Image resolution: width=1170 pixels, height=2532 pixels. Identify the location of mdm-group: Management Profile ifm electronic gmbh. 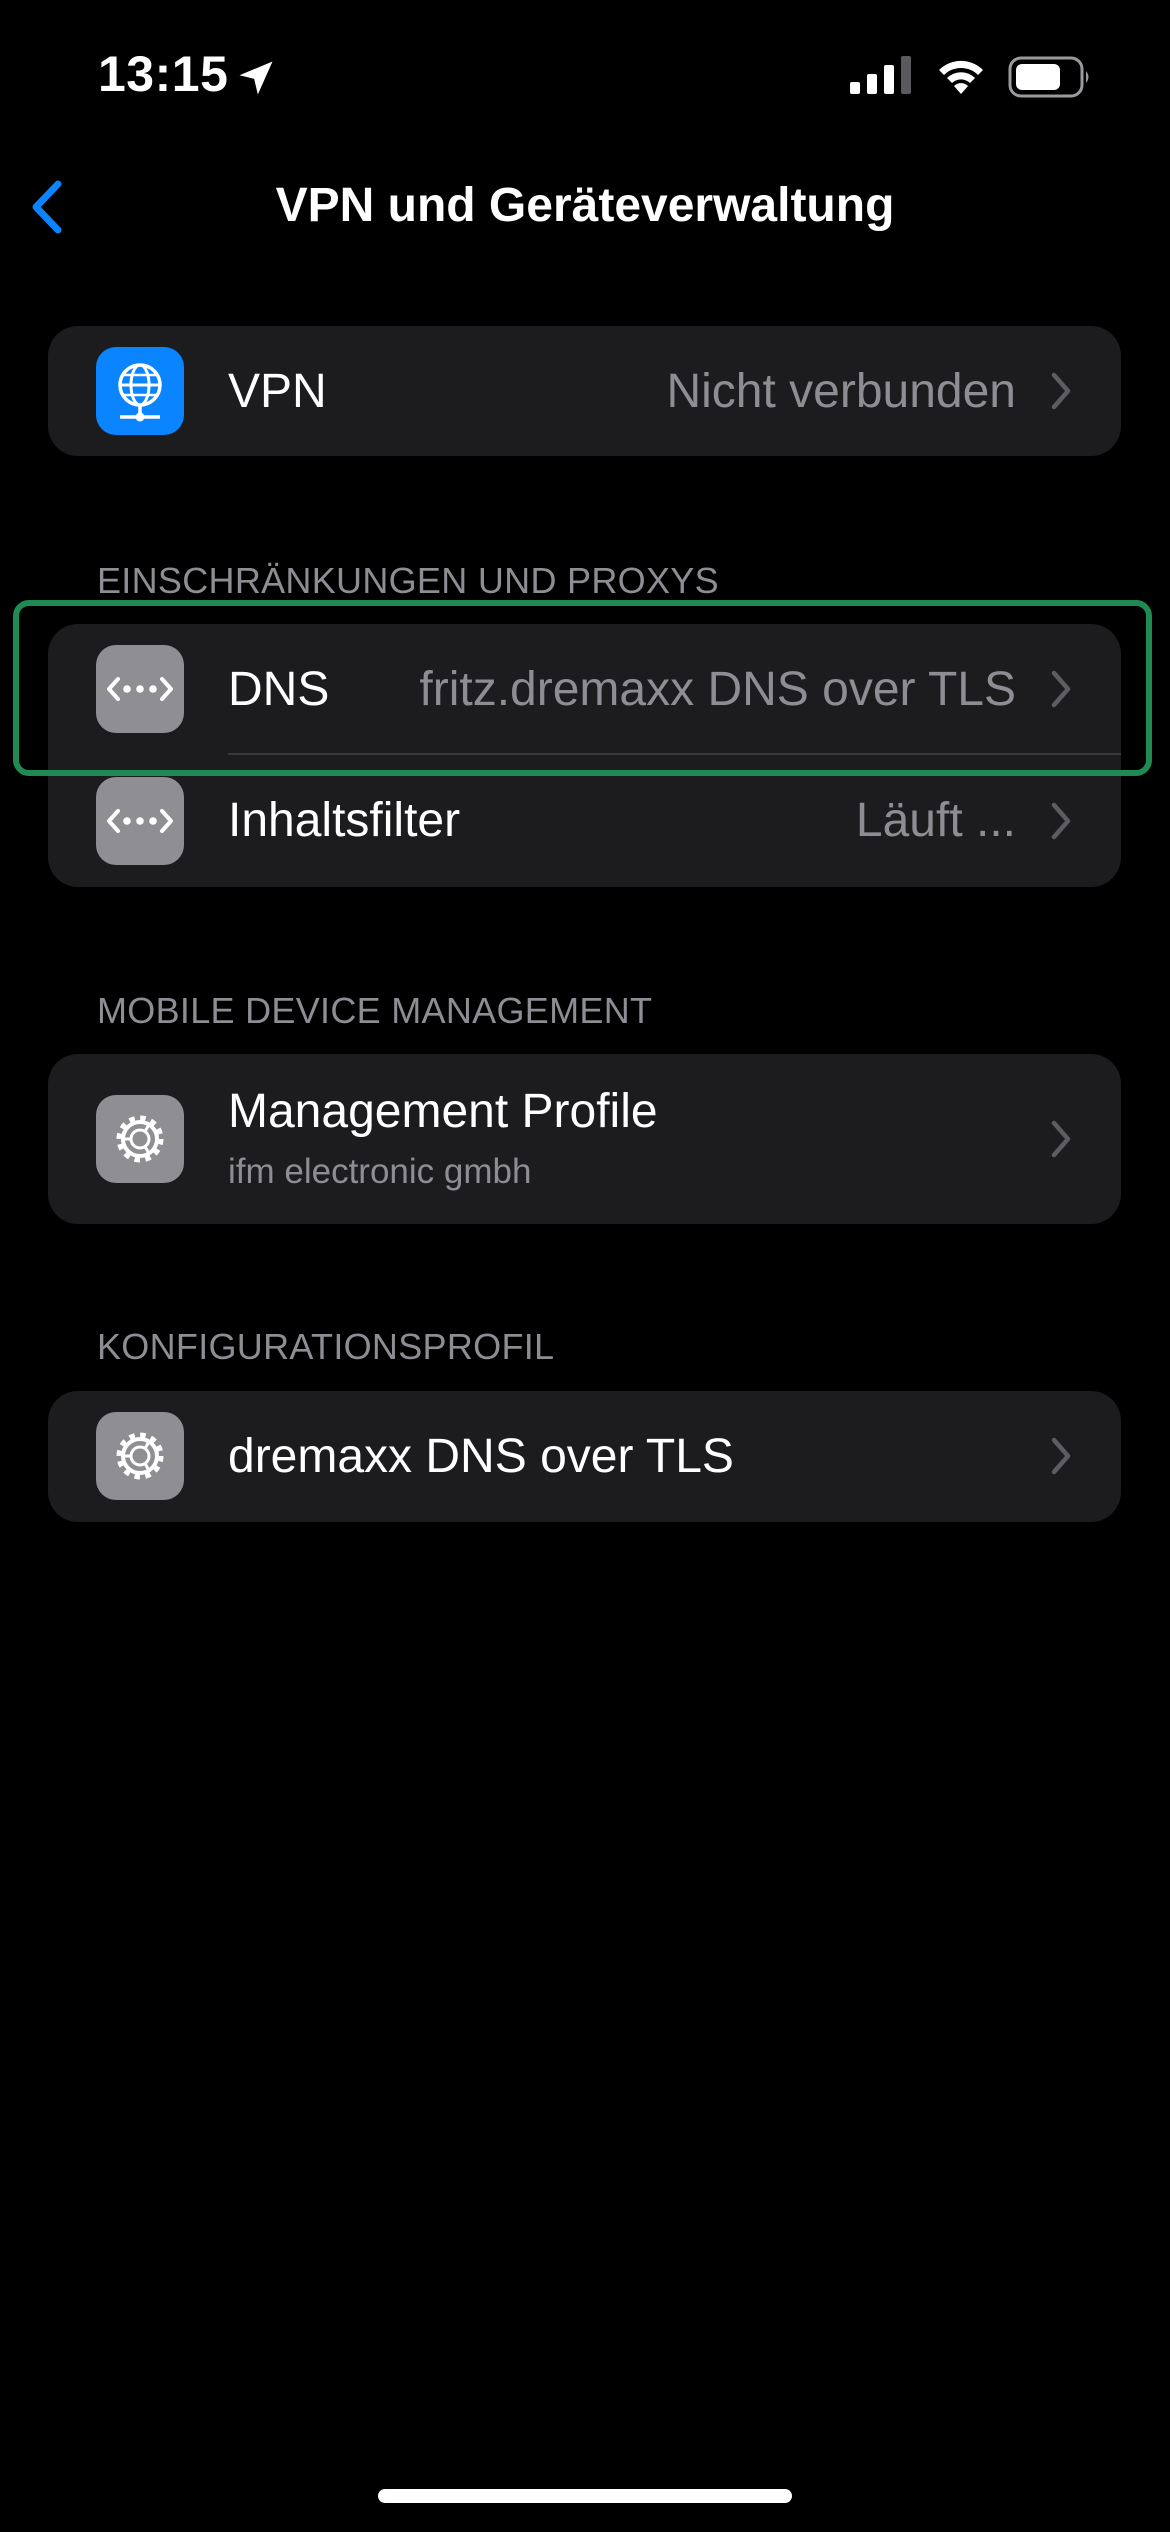
(584, 1139).